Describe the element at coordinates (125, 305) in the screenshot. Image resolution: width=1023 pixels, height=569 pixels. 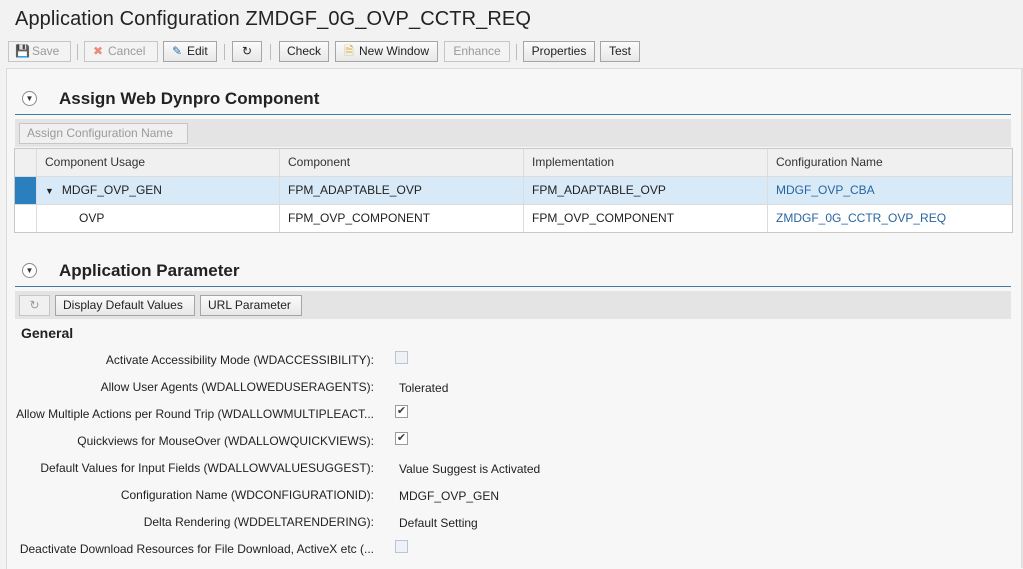
I see `display-default-values-button: Display Default Values` at that location.